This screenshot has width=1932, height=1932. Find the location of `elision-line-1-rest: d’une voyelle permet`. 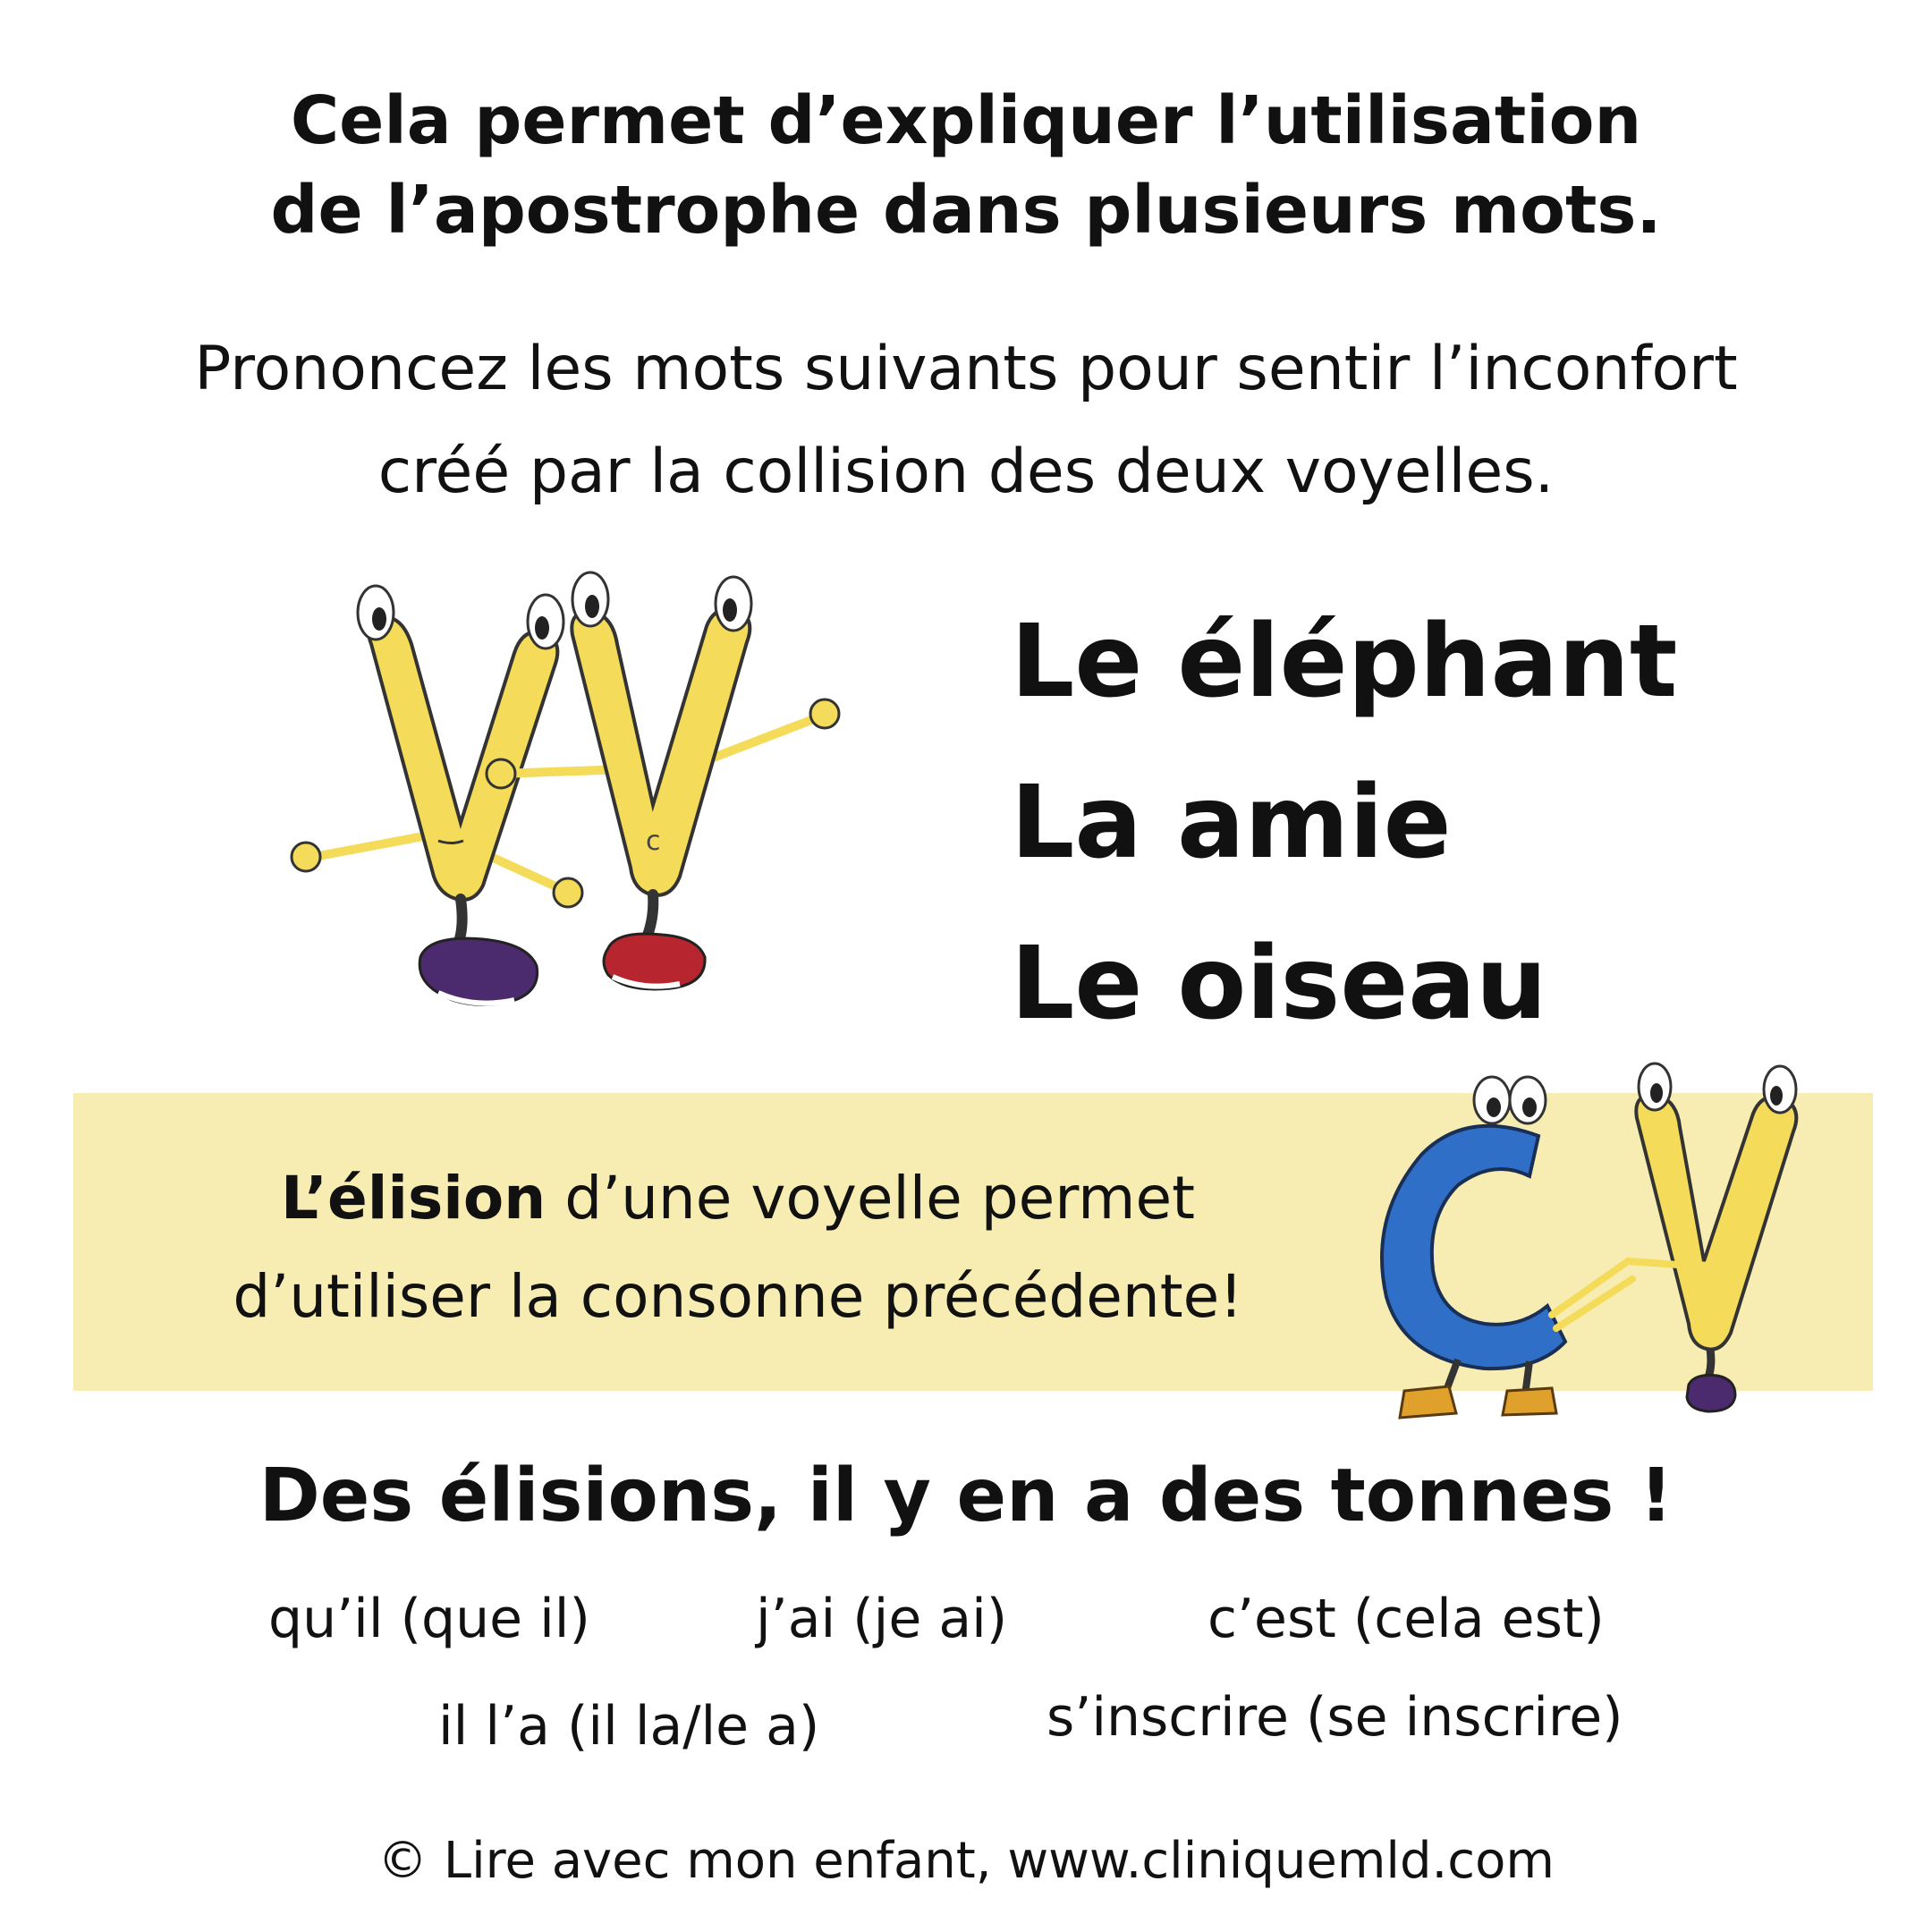

elision-line-1-rest: d’une voyelle permet is located at coordinates (870, 1198).